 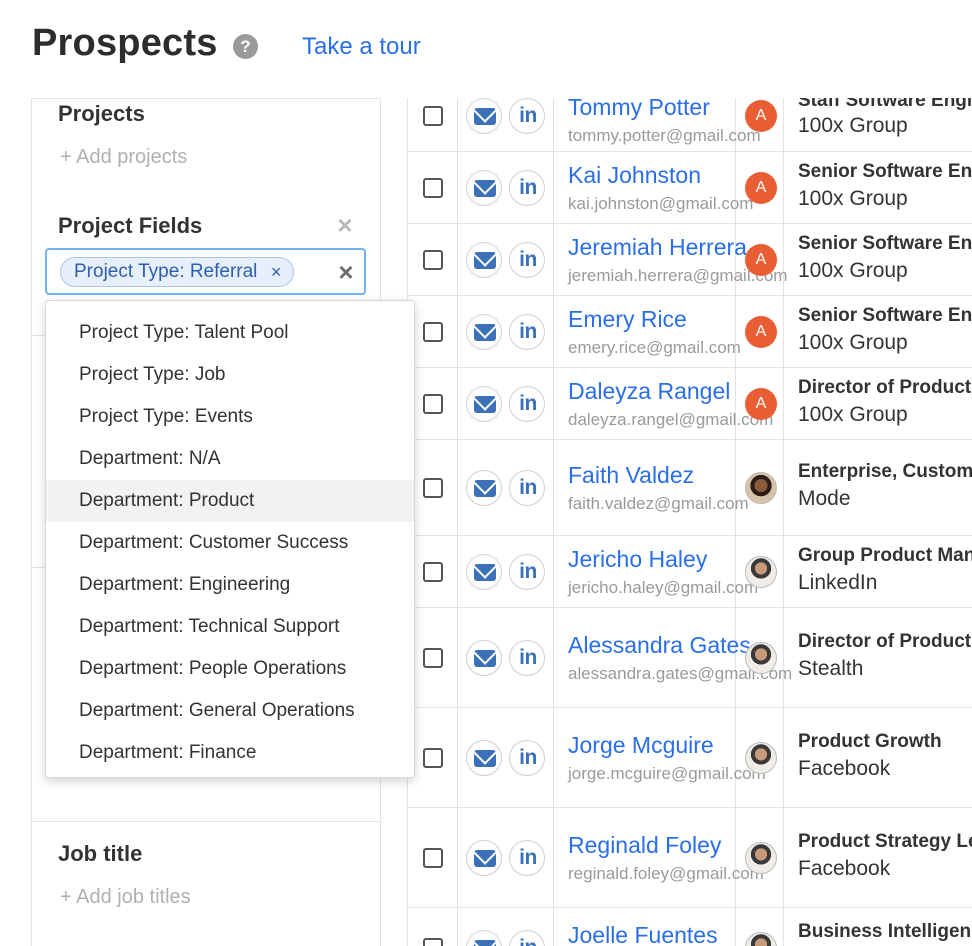 I want to click on prospect-name-link: Jeremiah Herrera, so click(x=657, y=247).